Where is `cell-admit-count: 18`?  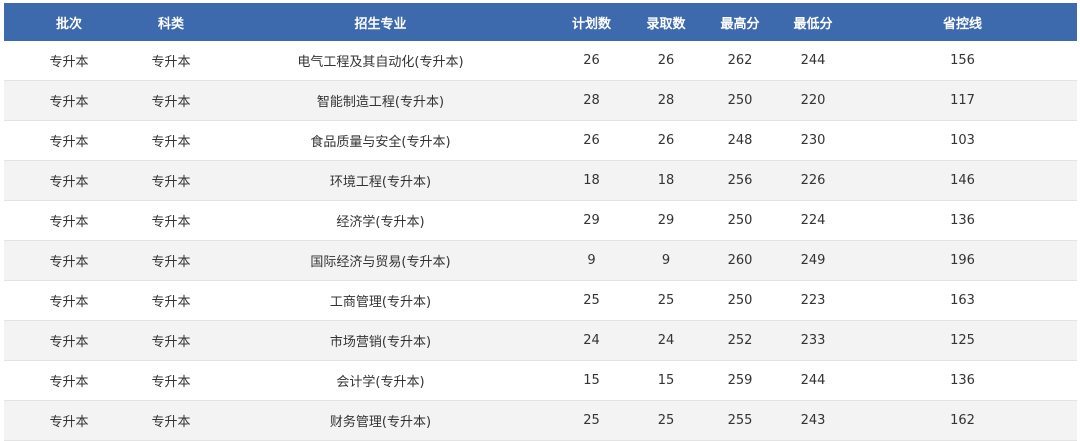
cell-admit-count: 18 is located at coordinates (666, 180).